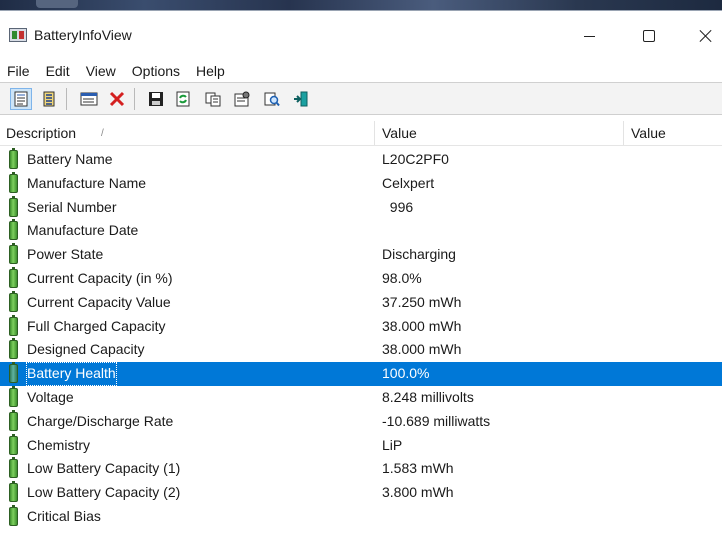  I want to click on row-description: Charge/Discharge Rate, so click(100, 420).